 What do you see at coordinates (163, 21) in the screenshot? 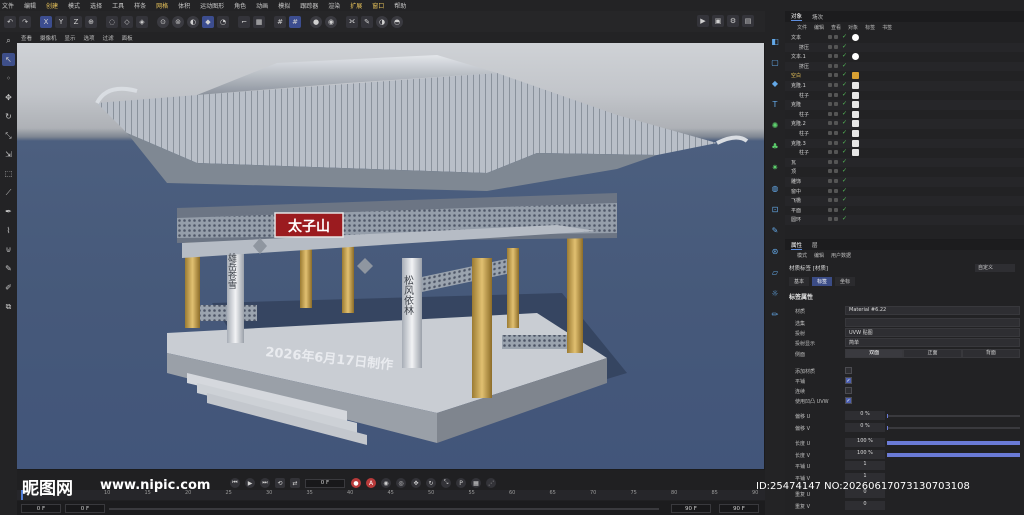
I see `model-mode-icon: ⊙` at bounding box center [163, 21].